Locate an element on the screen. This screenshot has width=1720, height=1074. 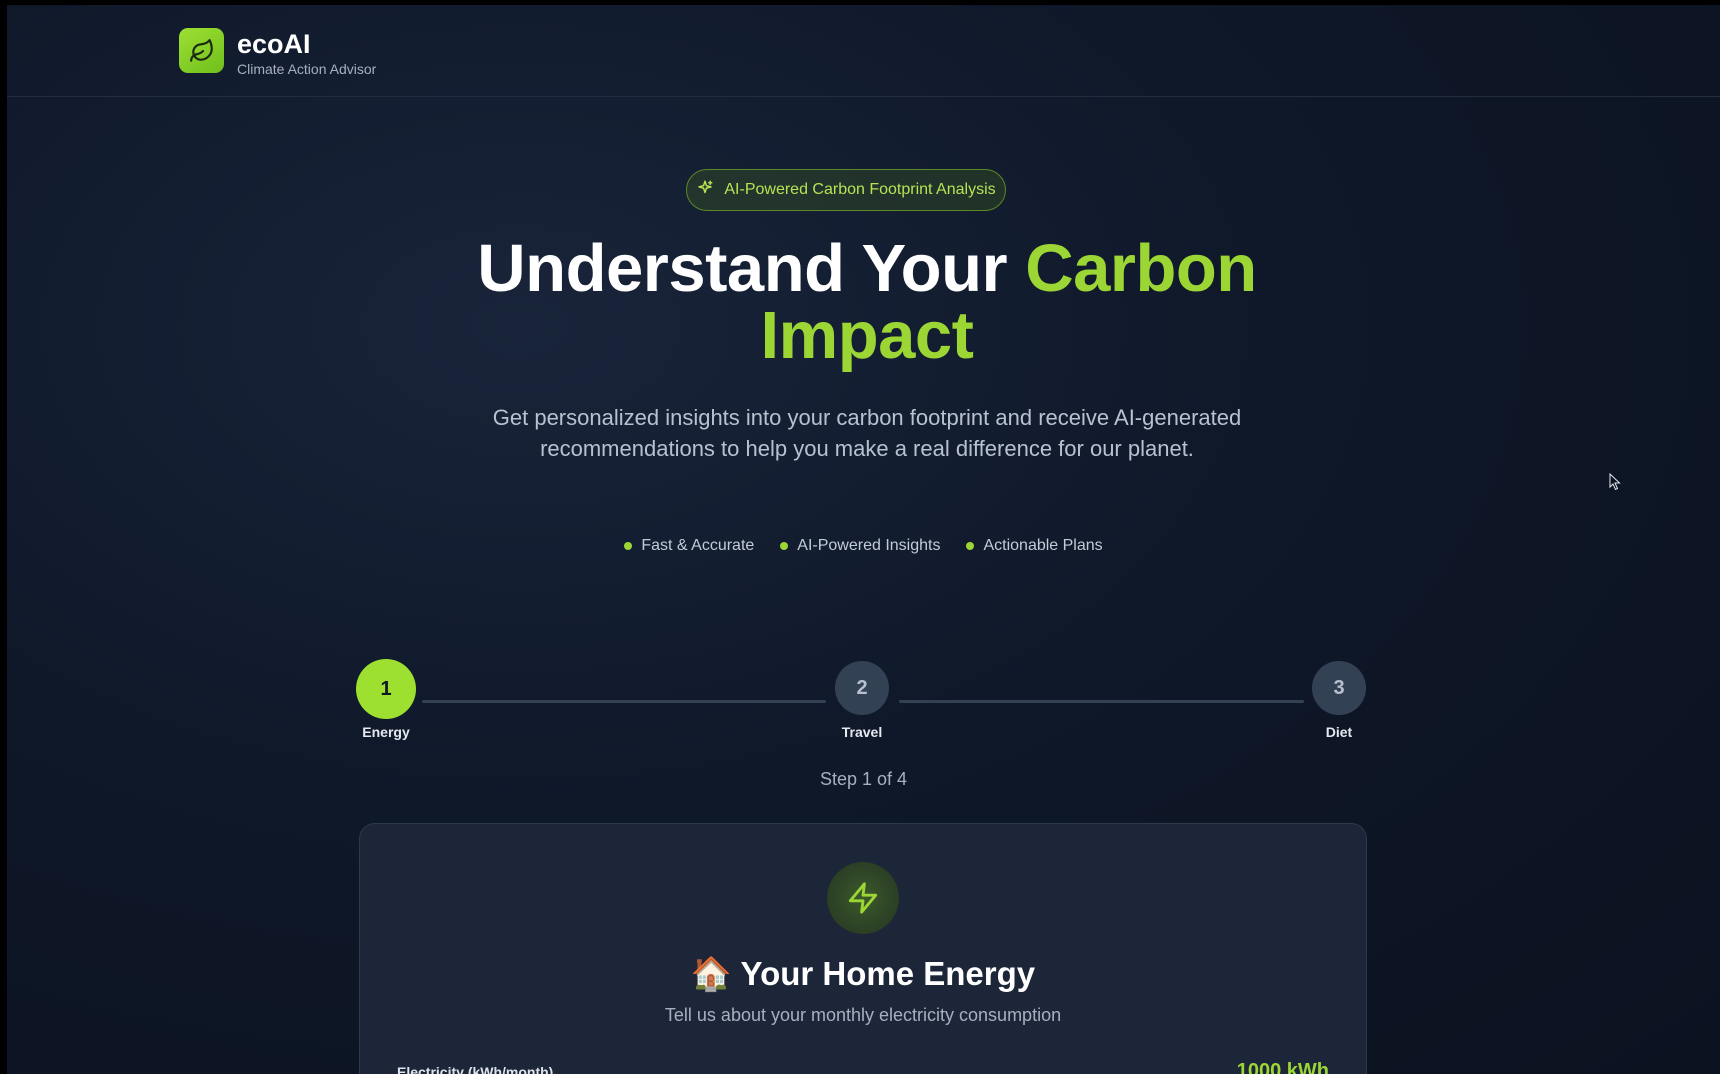
step-2-circle: 2 is located at coordinates (862, 688).